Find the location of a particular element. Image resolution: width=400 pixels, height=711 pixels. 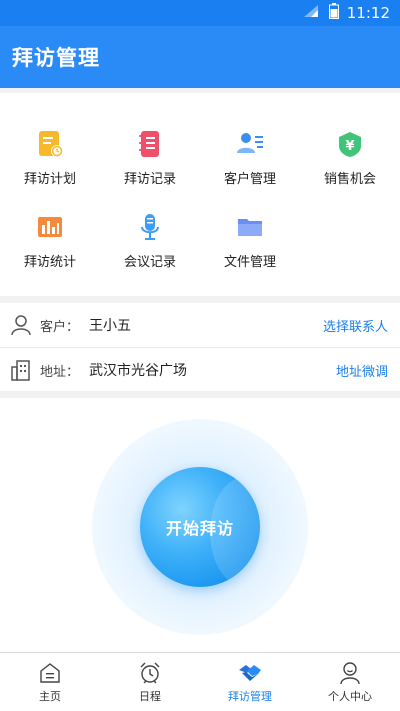

microphone-icon is located at coordinates (150, 227).